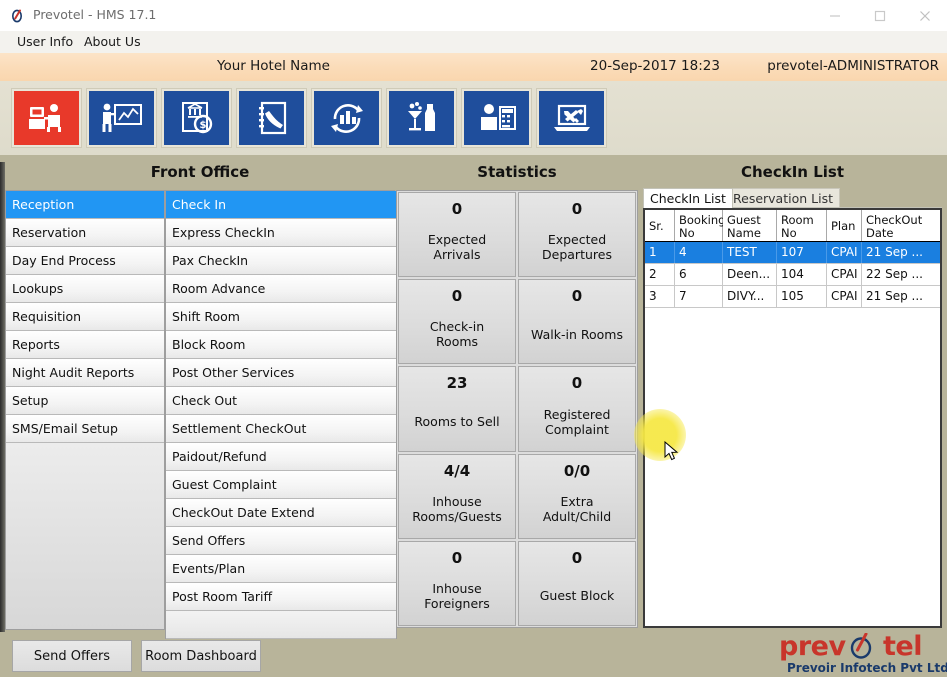 This screenshot has width=947, height=677. I want to click on analytics-cycle-icon, so click(347, 118).